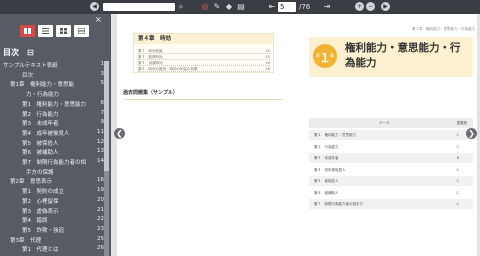 The height and width of the screenshot is (256, 480). I want to click on table-cell-rank: B, so click(457, 158).